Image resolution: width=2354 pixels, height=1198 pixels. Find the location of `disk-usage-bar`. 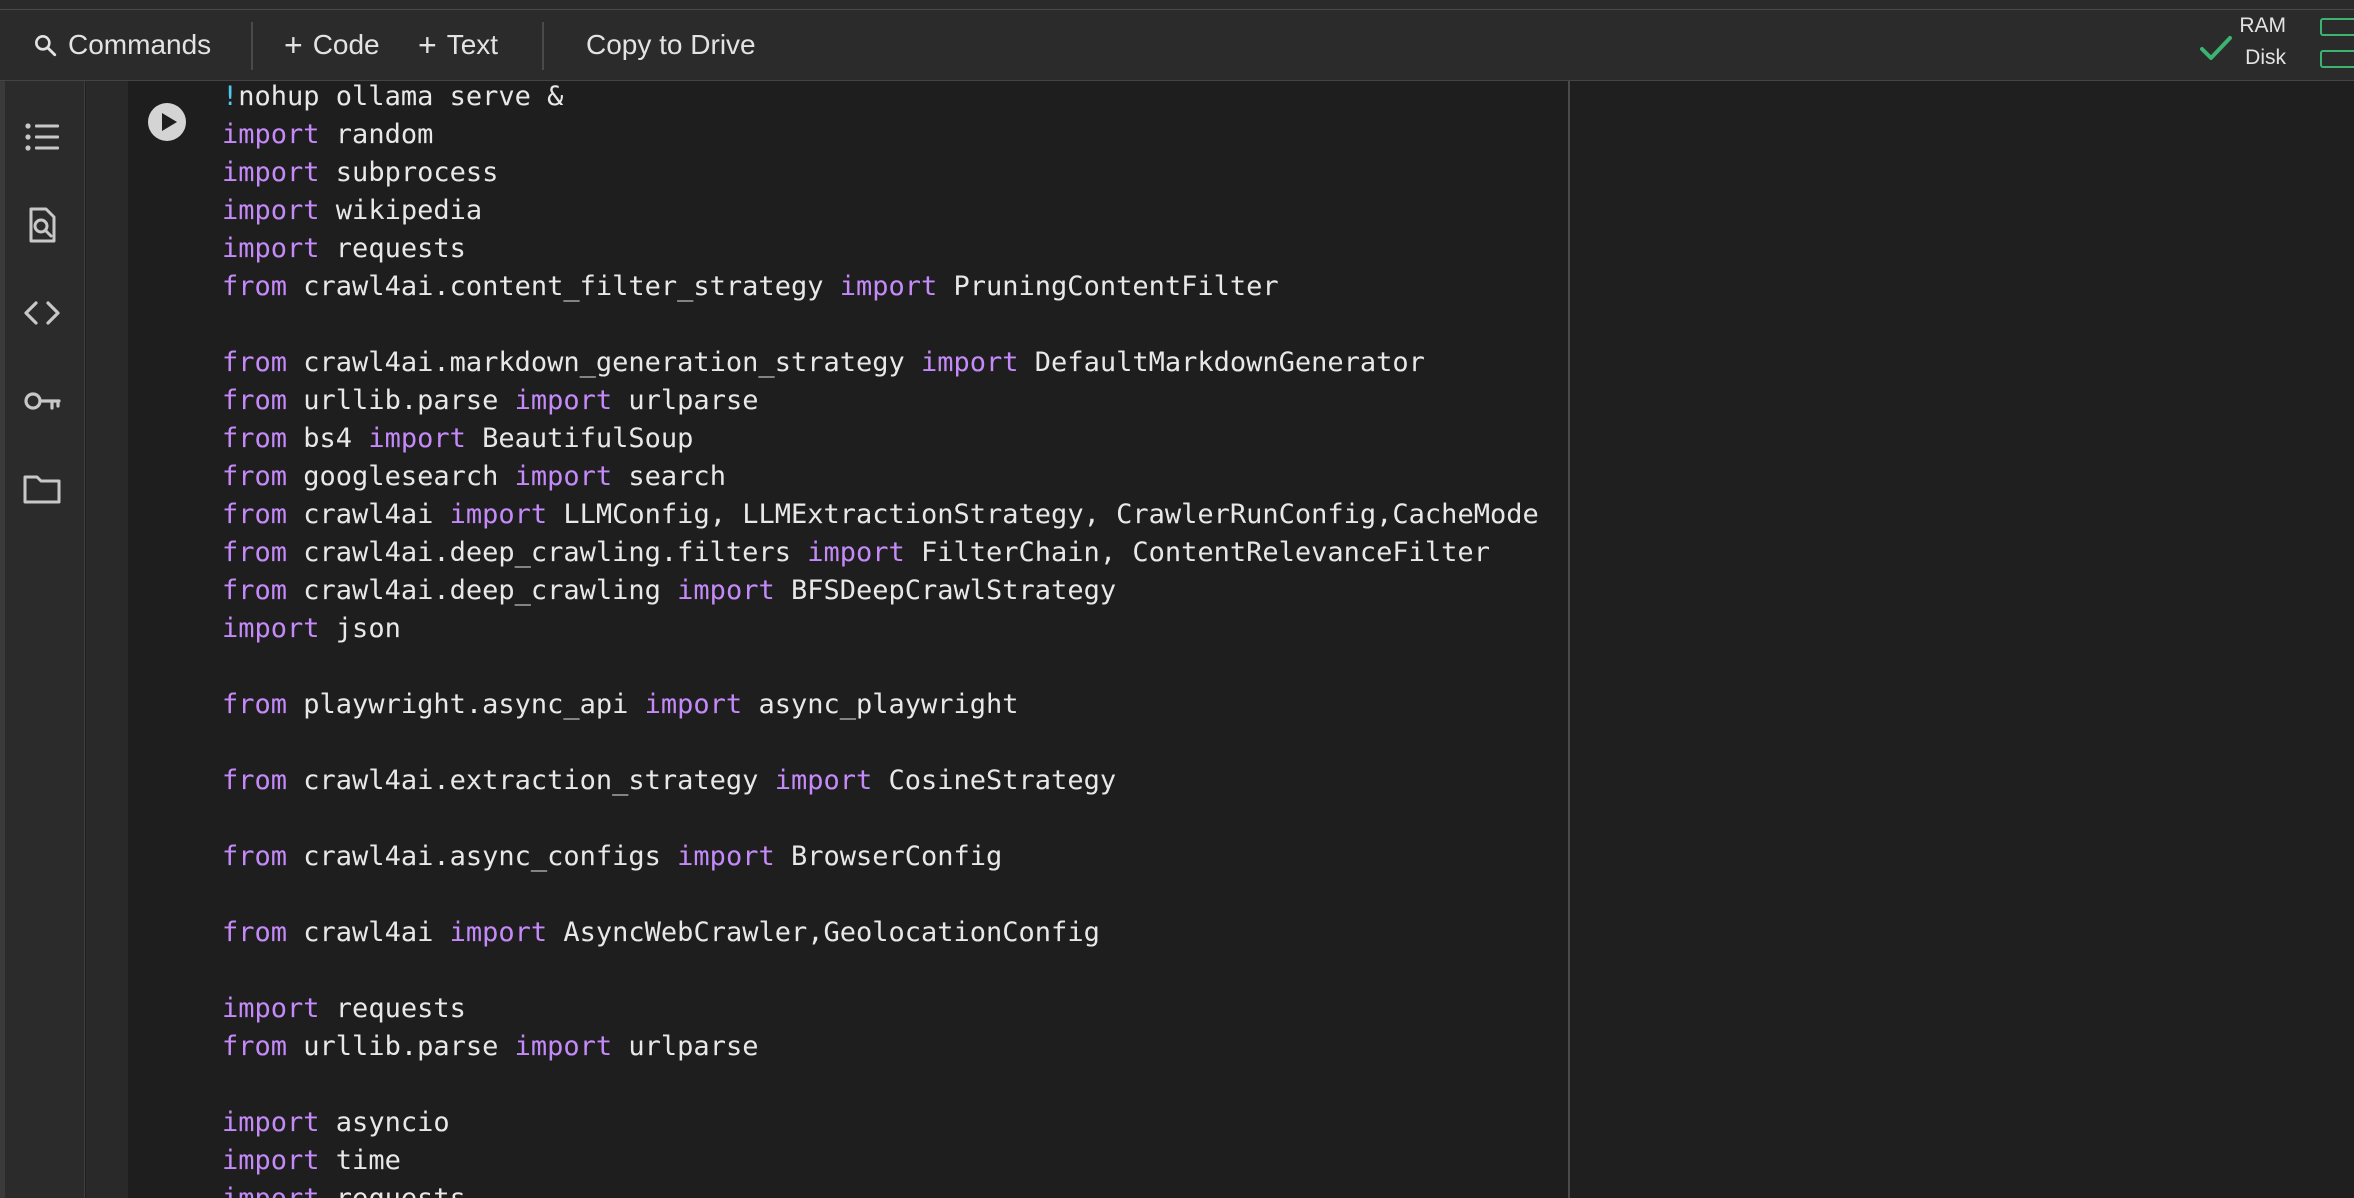

disk-usage-bar is located at coordinates (2337, 59).